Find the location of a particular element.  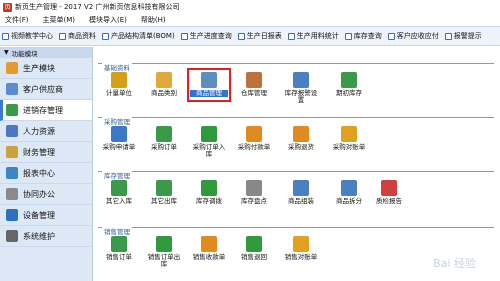

module-item: 库存盘点 is located at coordinates (254, 192).